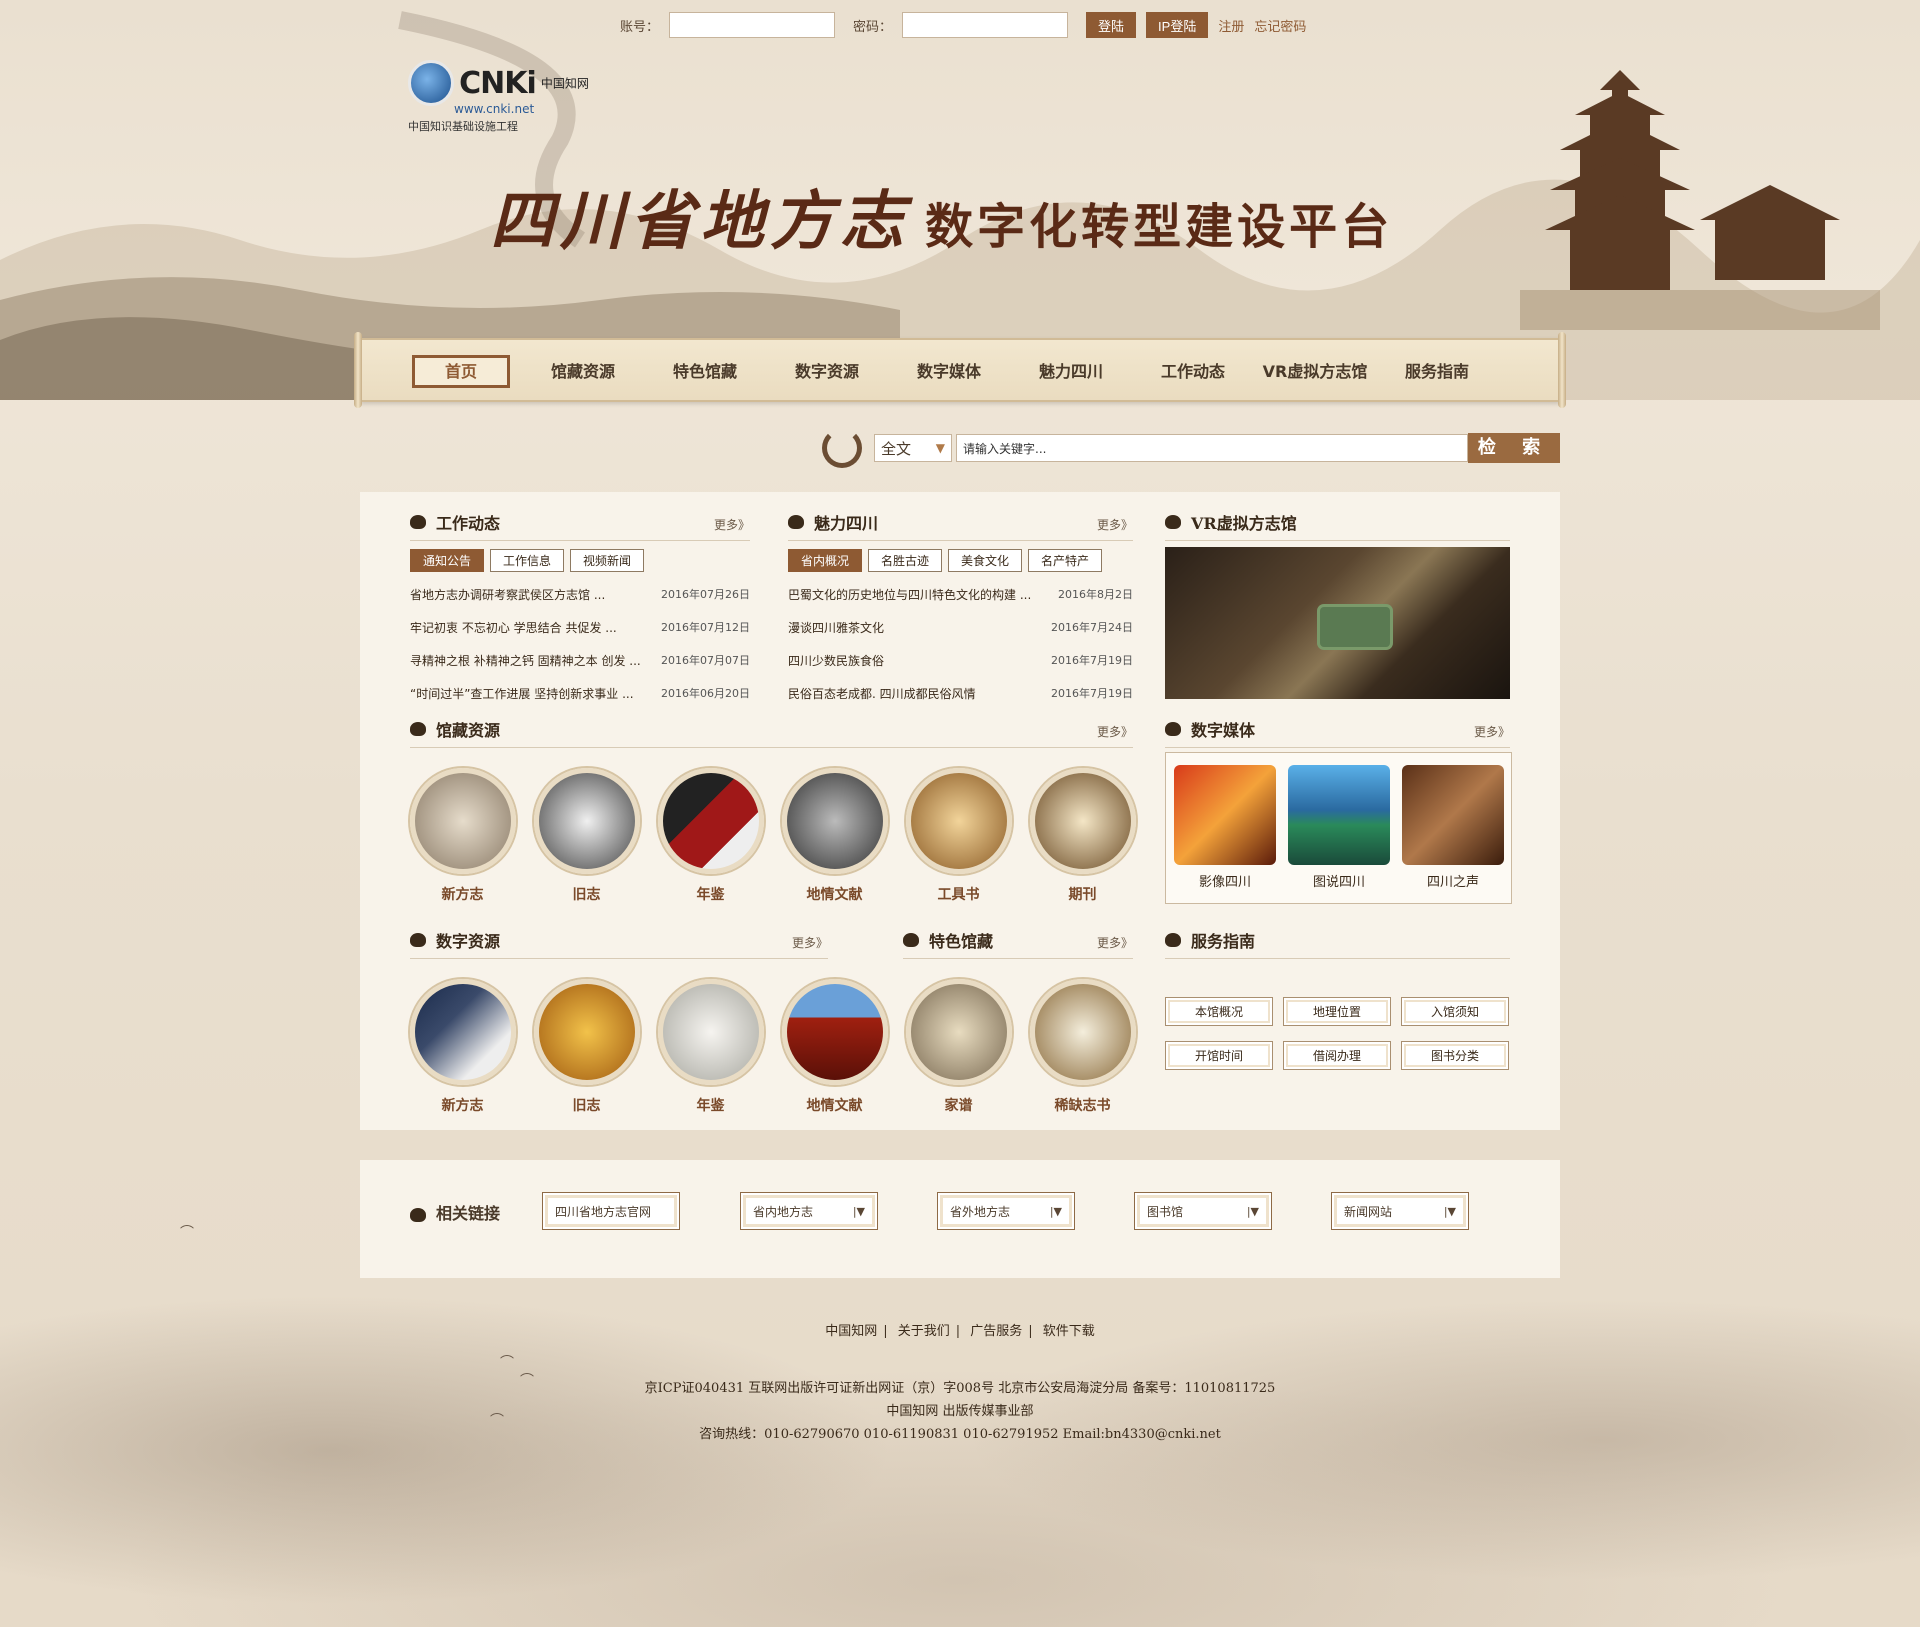 The width and height of the screenshot is (1920, 1627). What do you see at coordinates (851, 1331) in the screenshot?
I see `footer-link: 中国知网` at bounding box center [851, 1331].